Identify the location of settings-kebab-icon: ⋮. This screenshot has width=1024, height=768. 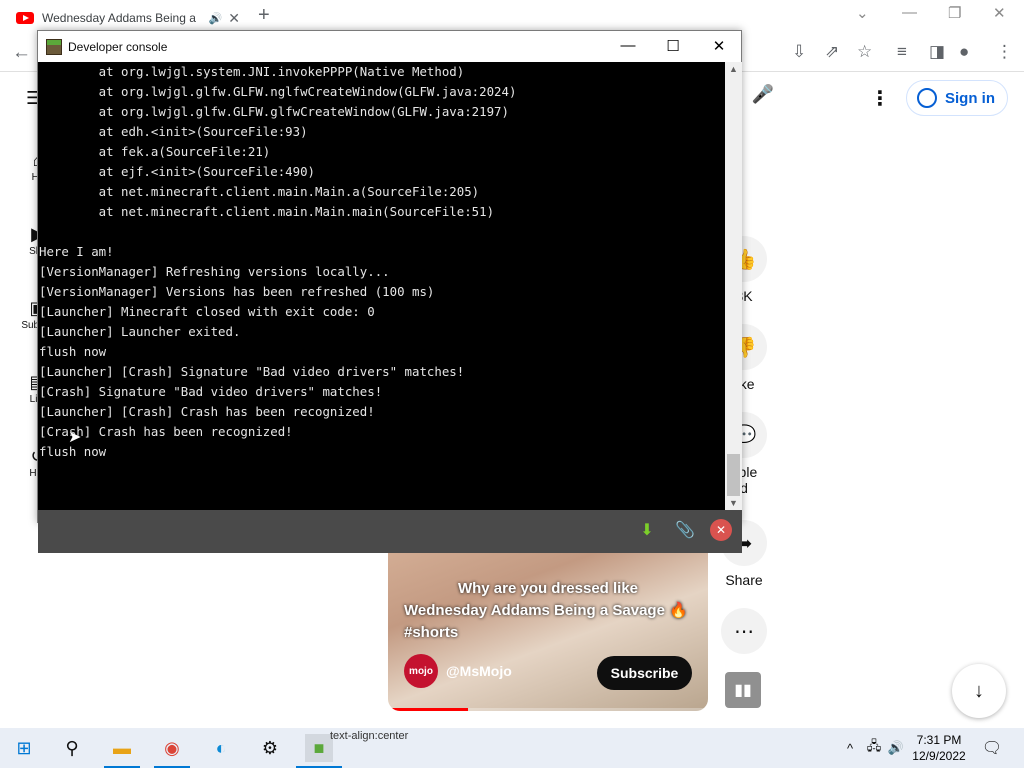
(880, 98).